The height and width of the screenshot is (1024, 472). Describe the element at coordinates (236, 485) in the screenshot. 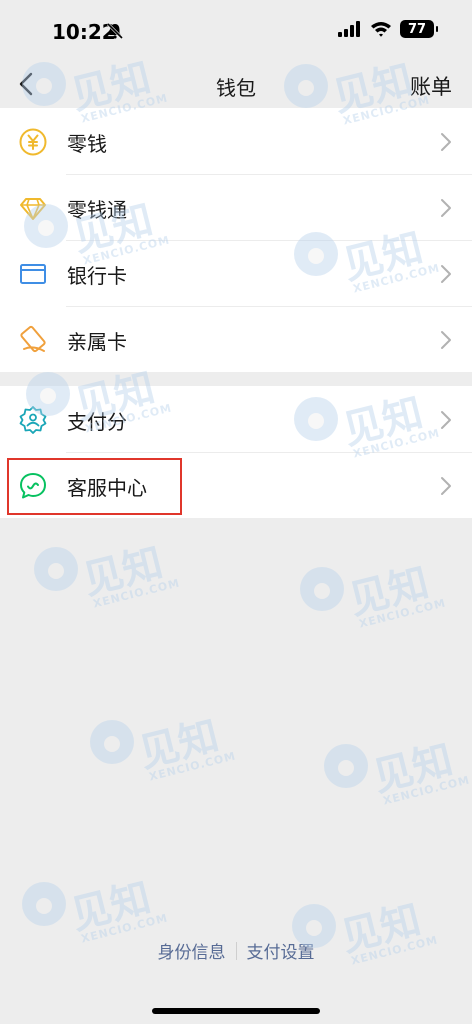

I see `list-item-customer-service: 客服中心` at that location.